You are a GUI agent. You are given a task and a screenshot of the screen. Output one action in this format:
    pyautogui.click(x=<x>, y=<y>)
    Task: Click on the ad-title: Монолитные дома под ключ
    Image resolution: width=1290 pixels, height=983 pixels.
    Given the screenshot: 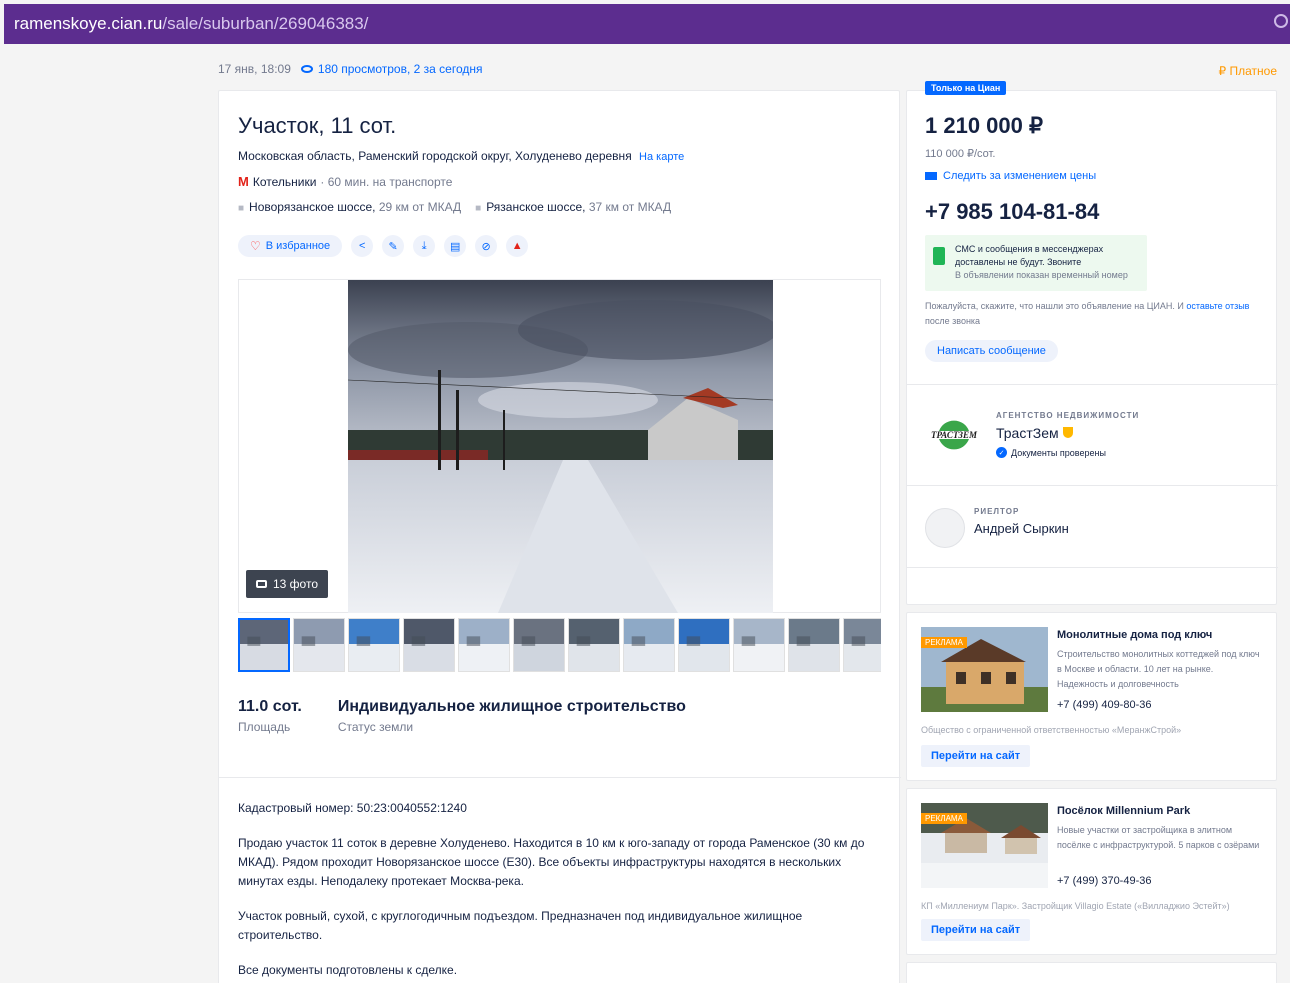 What is the action you would take?
    pyautogui.click(x=1134, y=635)
    